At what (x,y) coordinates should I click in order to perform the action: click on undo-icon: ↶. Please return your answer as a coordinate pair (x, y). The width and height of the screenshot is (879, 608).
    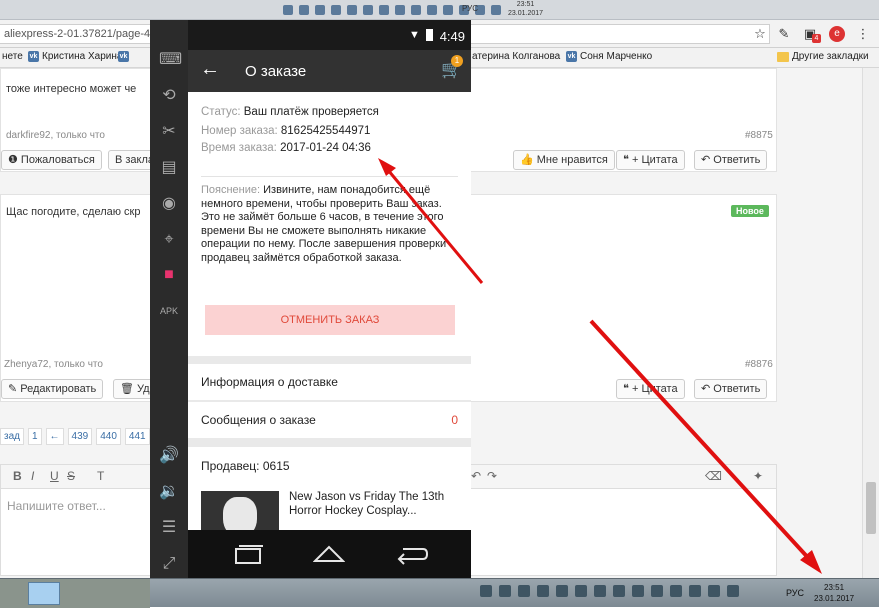
    Looking at the image, I should click on (476, 476).